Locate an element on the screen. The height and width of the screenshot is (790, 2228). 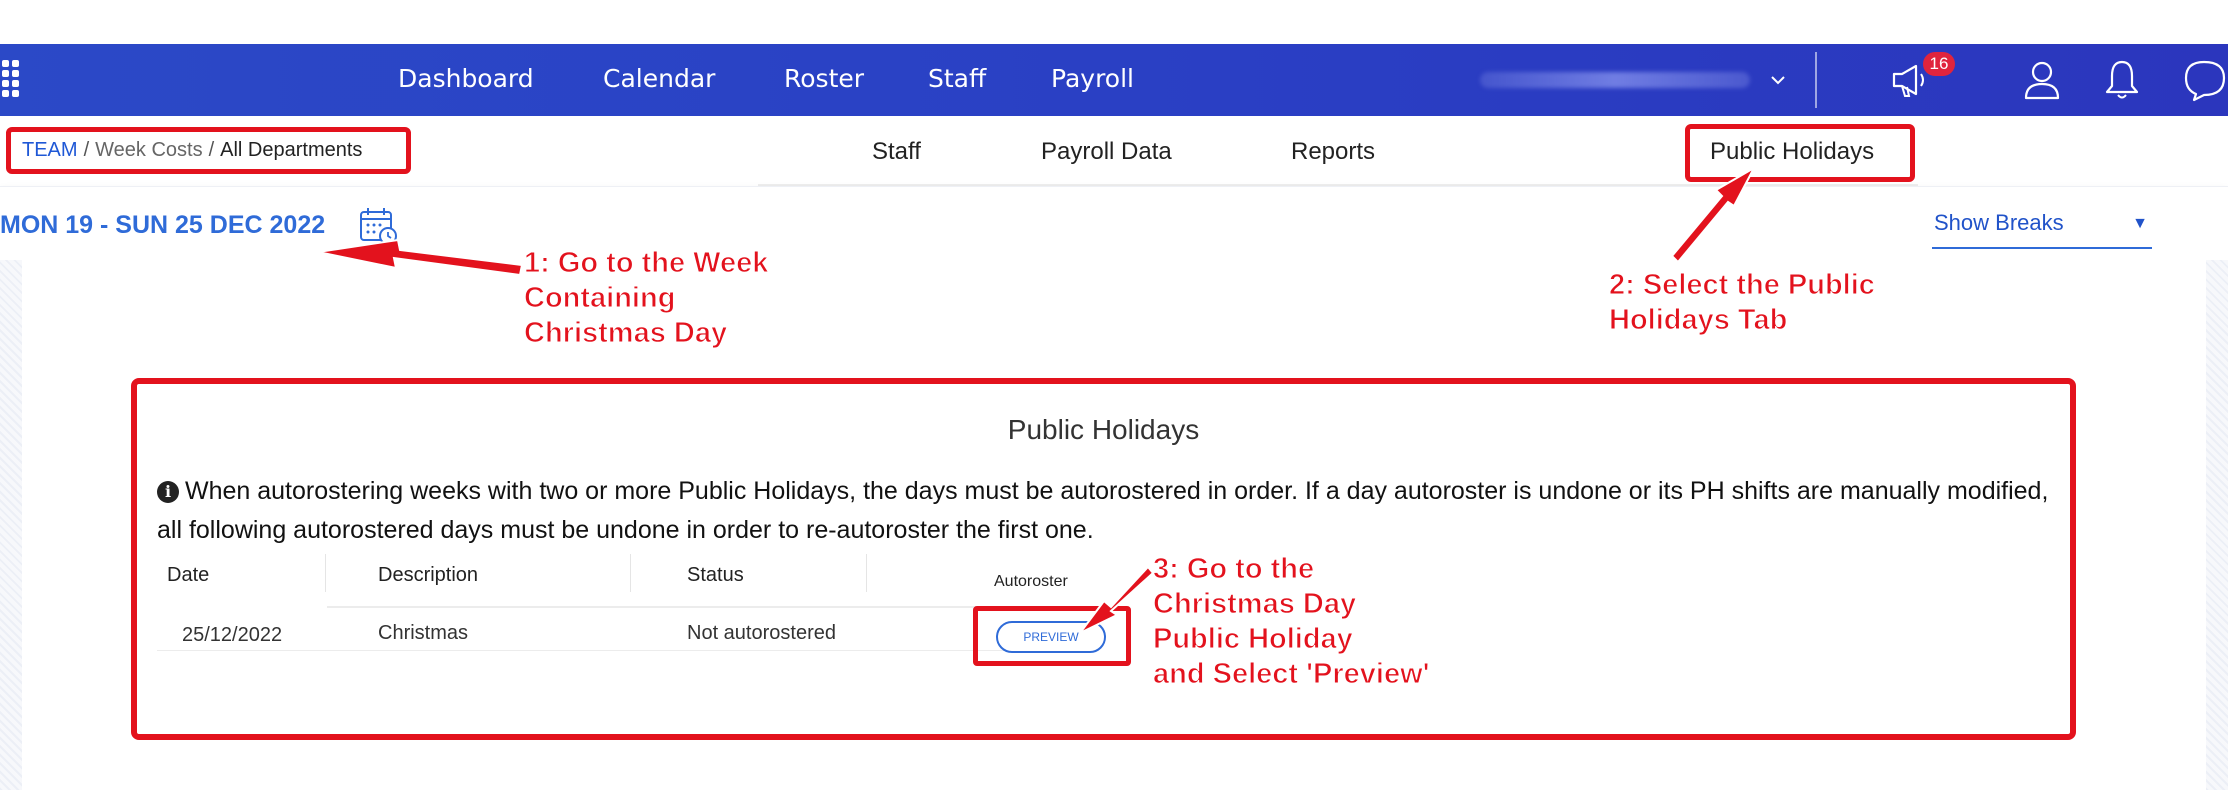
cell-date: 25/12/2022 is located at coordinates (232, 635).